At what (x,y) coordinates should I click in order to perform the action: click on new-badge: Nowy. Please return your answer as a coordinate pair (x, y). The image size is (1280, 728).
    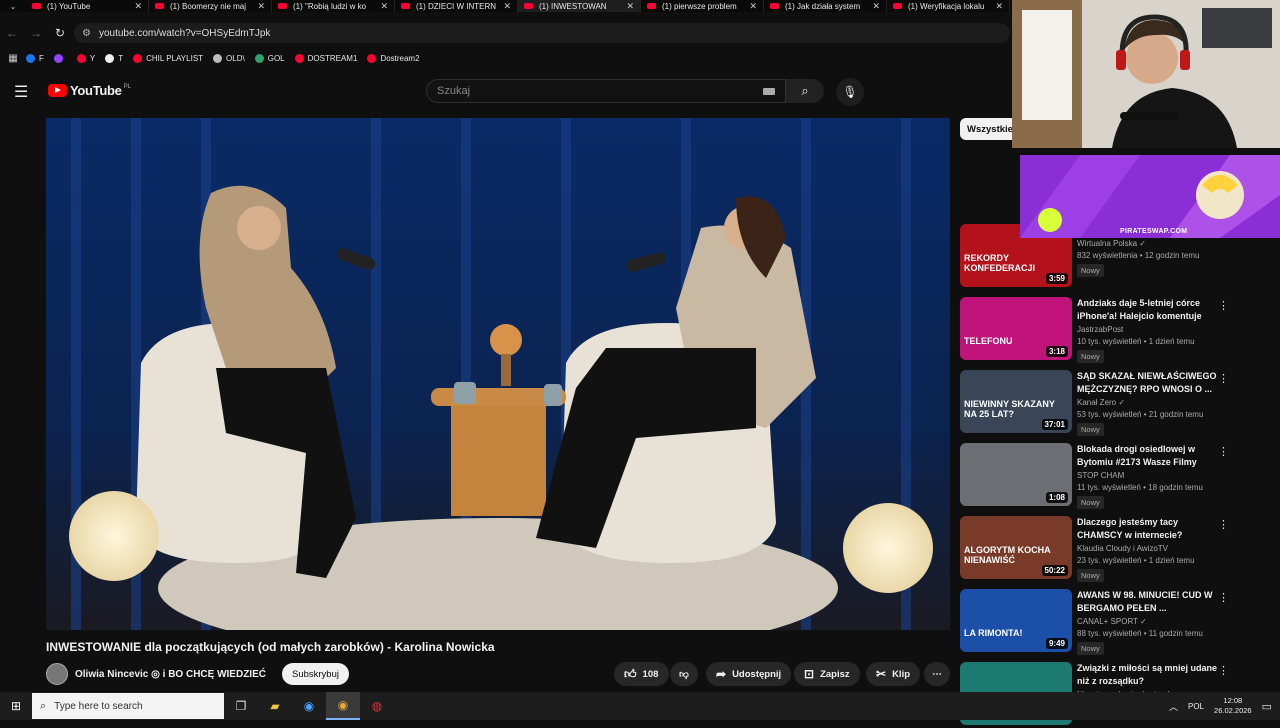
    Looking at the image, I should click on (1090, 648).